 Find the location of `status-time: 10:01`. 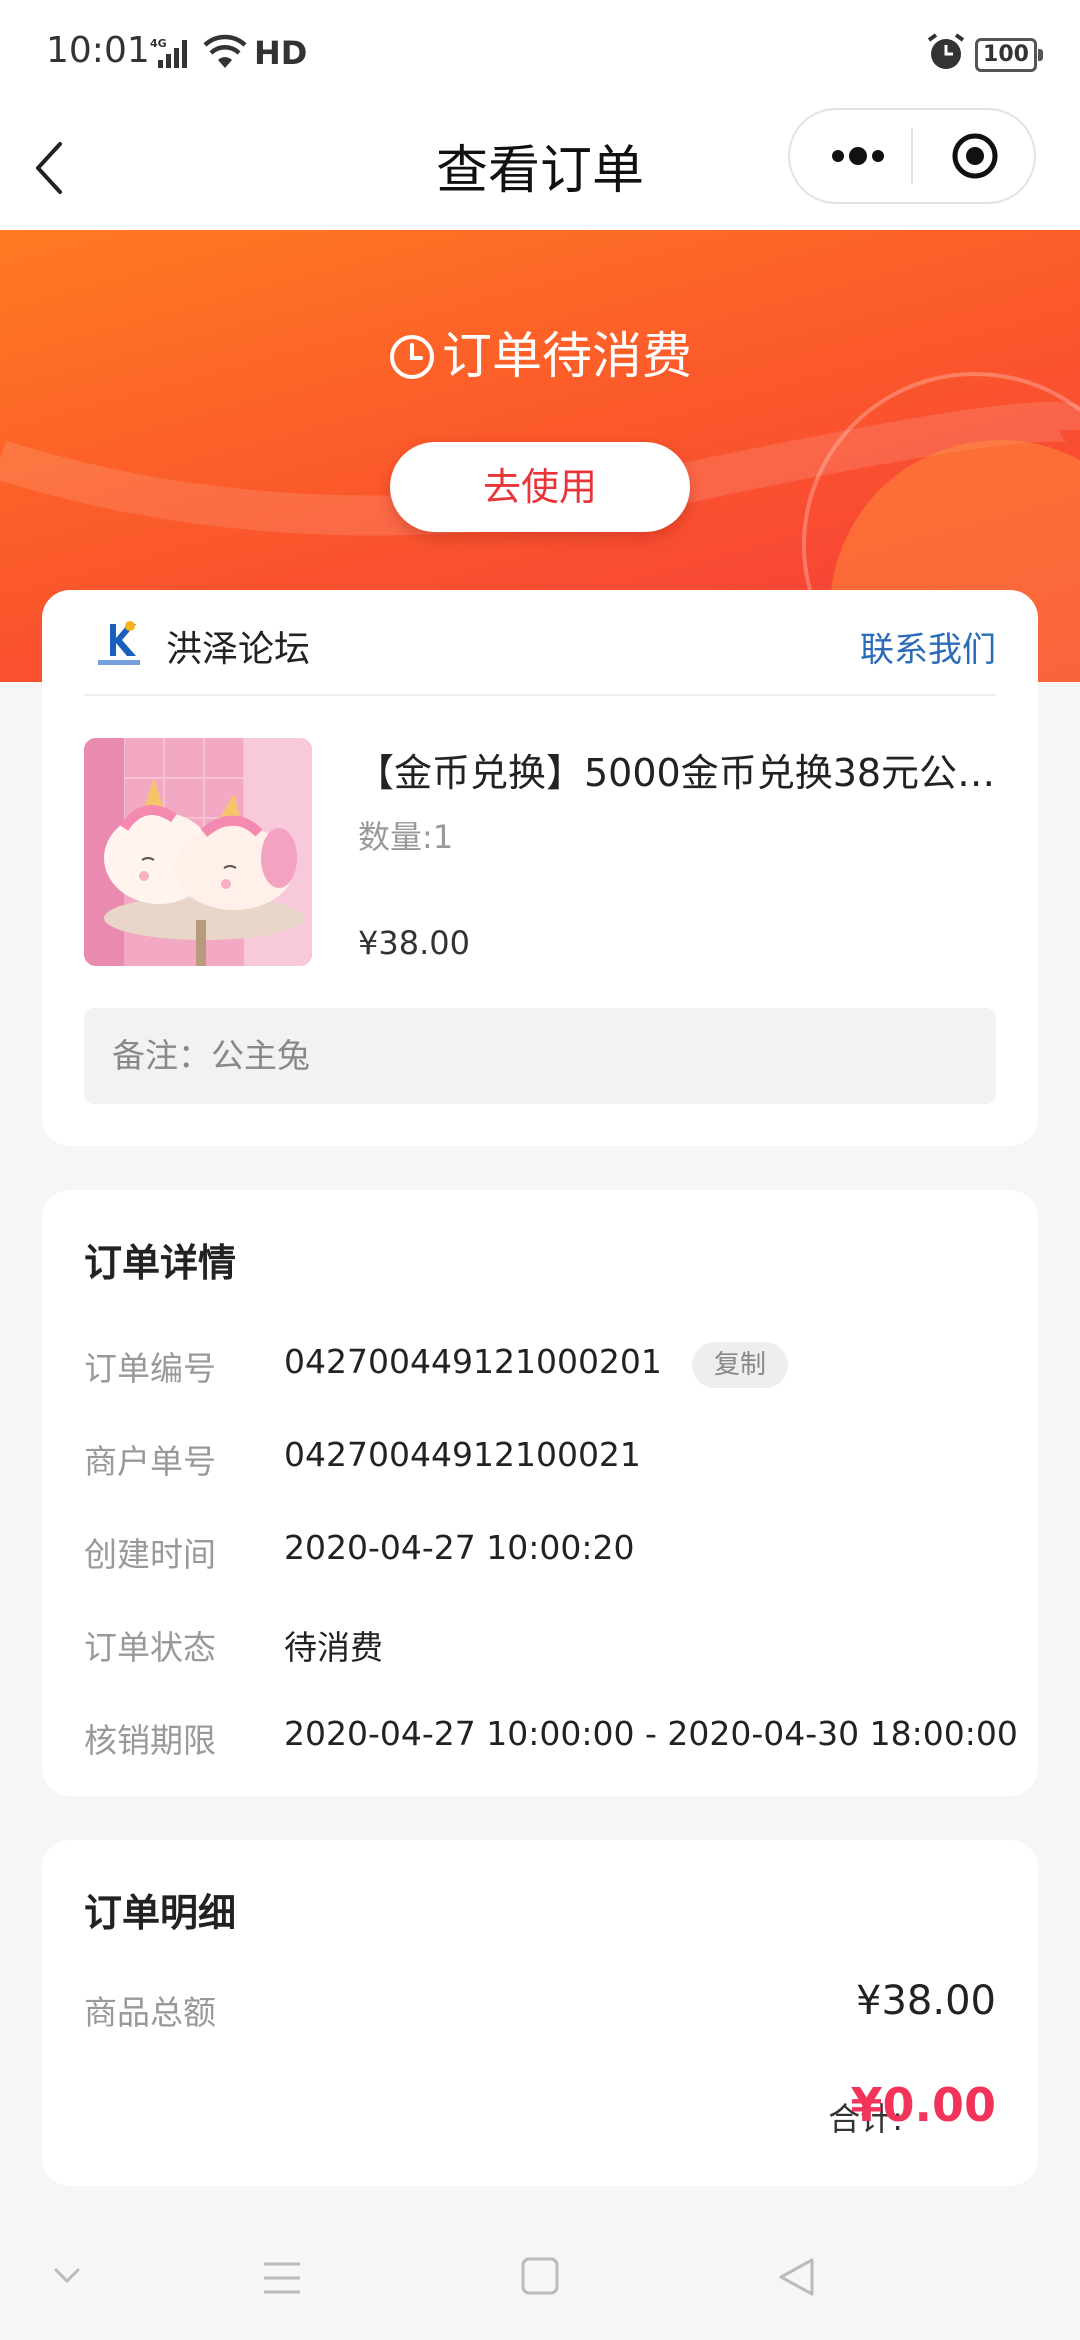

status-time: 10:01 is located at coordinates (98, 50).